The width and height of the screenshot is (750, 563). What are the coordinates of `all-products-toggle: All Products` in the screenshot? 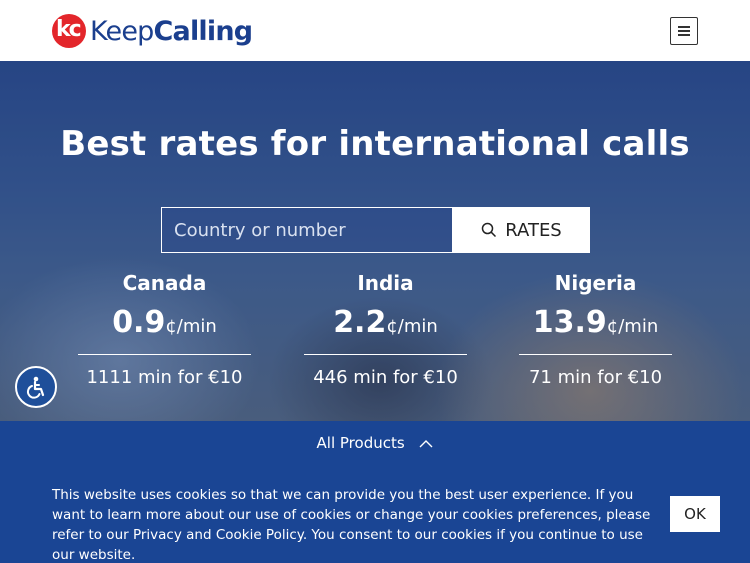 It's located at (375, 443).